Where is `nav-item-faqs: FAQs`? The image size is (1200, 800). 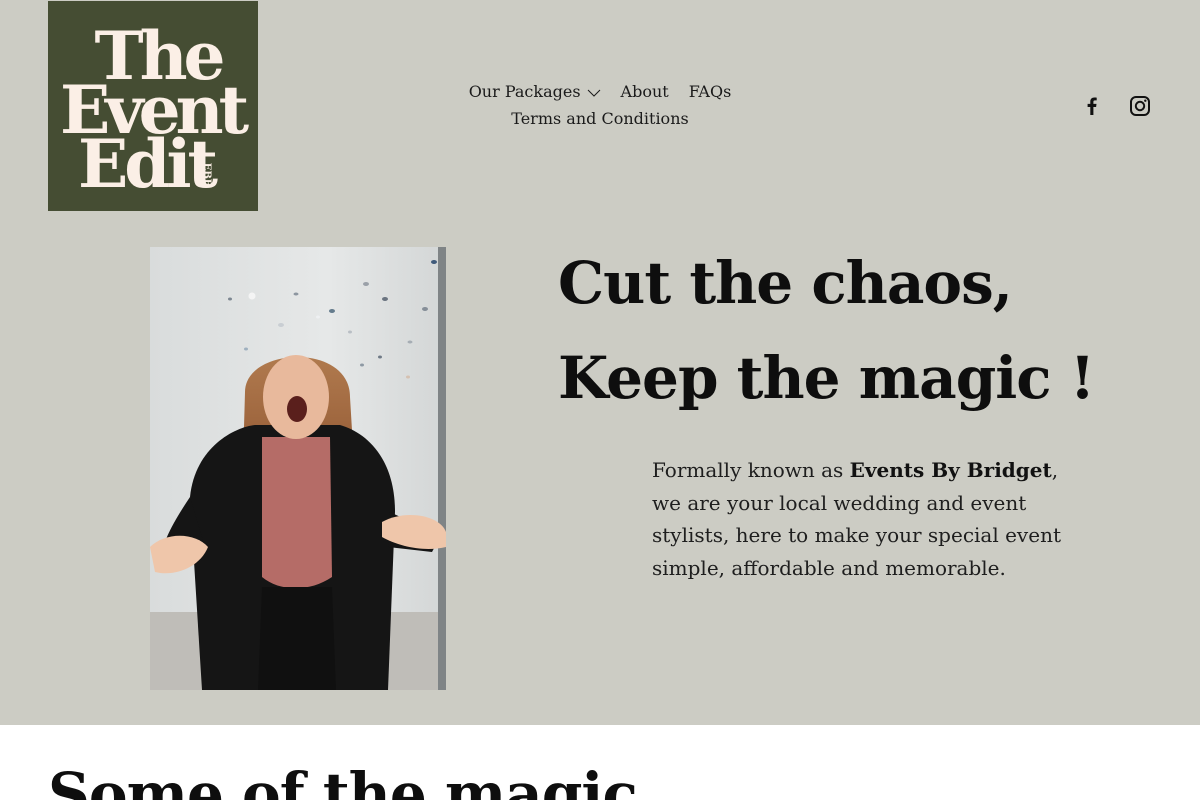 nav-item-faqs: FAQs is located at coordinates (710, 91).